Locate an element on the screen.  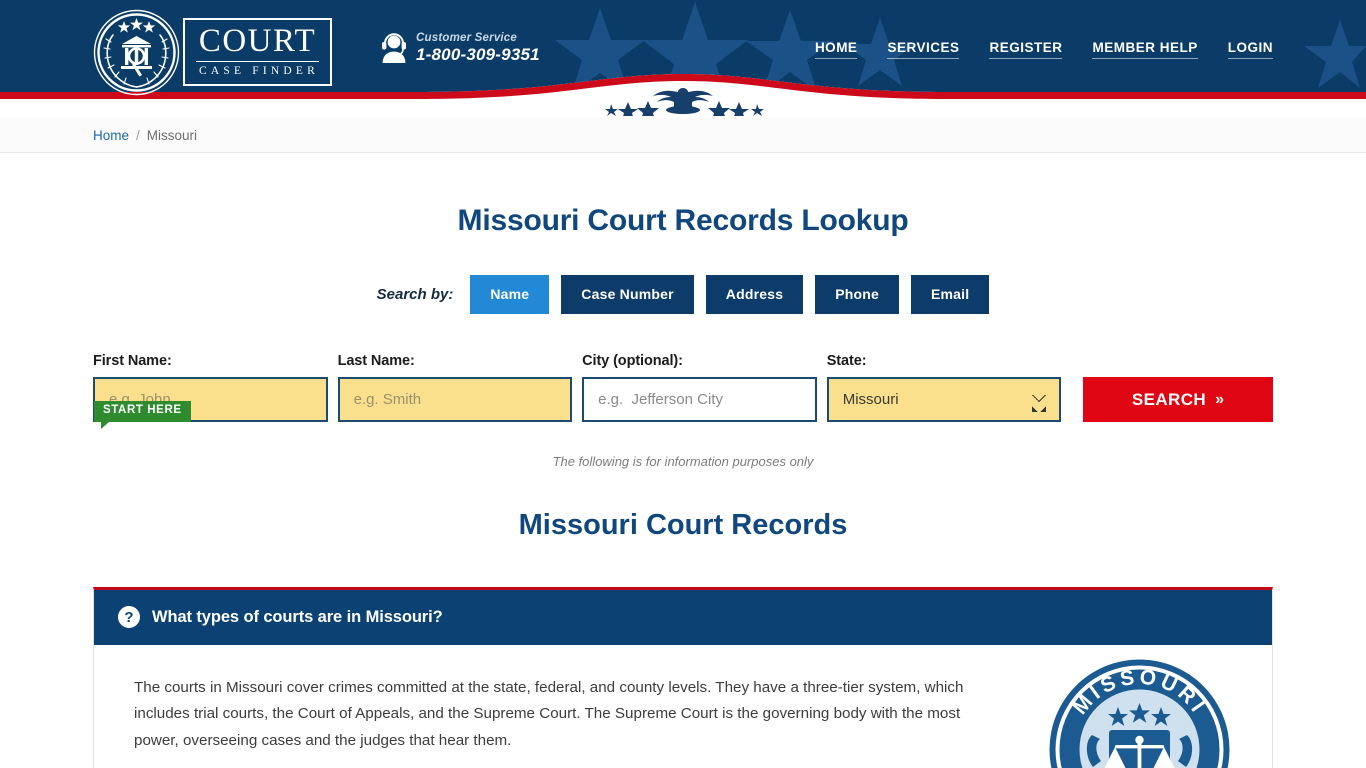
tab-email: Email is located at coordinates (950, 294).